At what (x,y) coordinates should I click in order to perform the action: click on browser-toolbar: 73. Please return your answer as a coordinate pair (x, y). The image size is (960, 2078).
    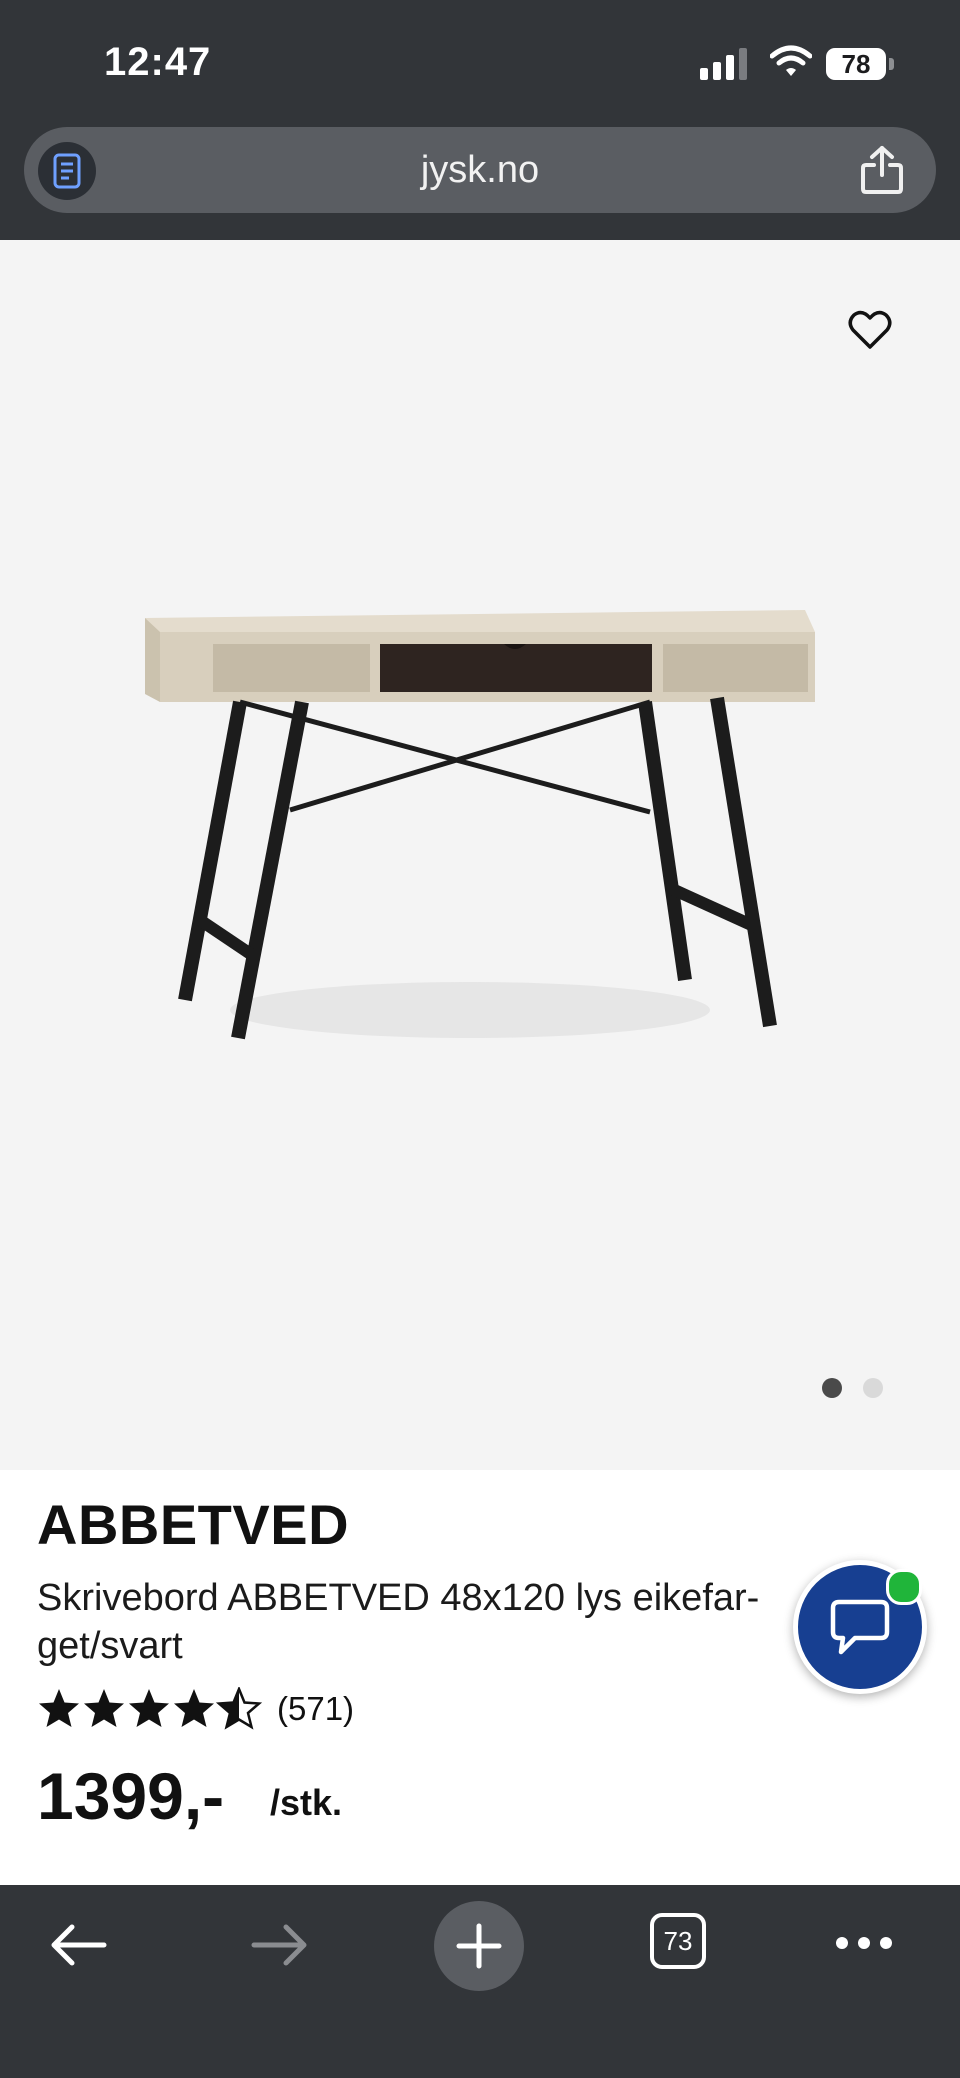
    Looking at the image, I should click on (480, 1981).